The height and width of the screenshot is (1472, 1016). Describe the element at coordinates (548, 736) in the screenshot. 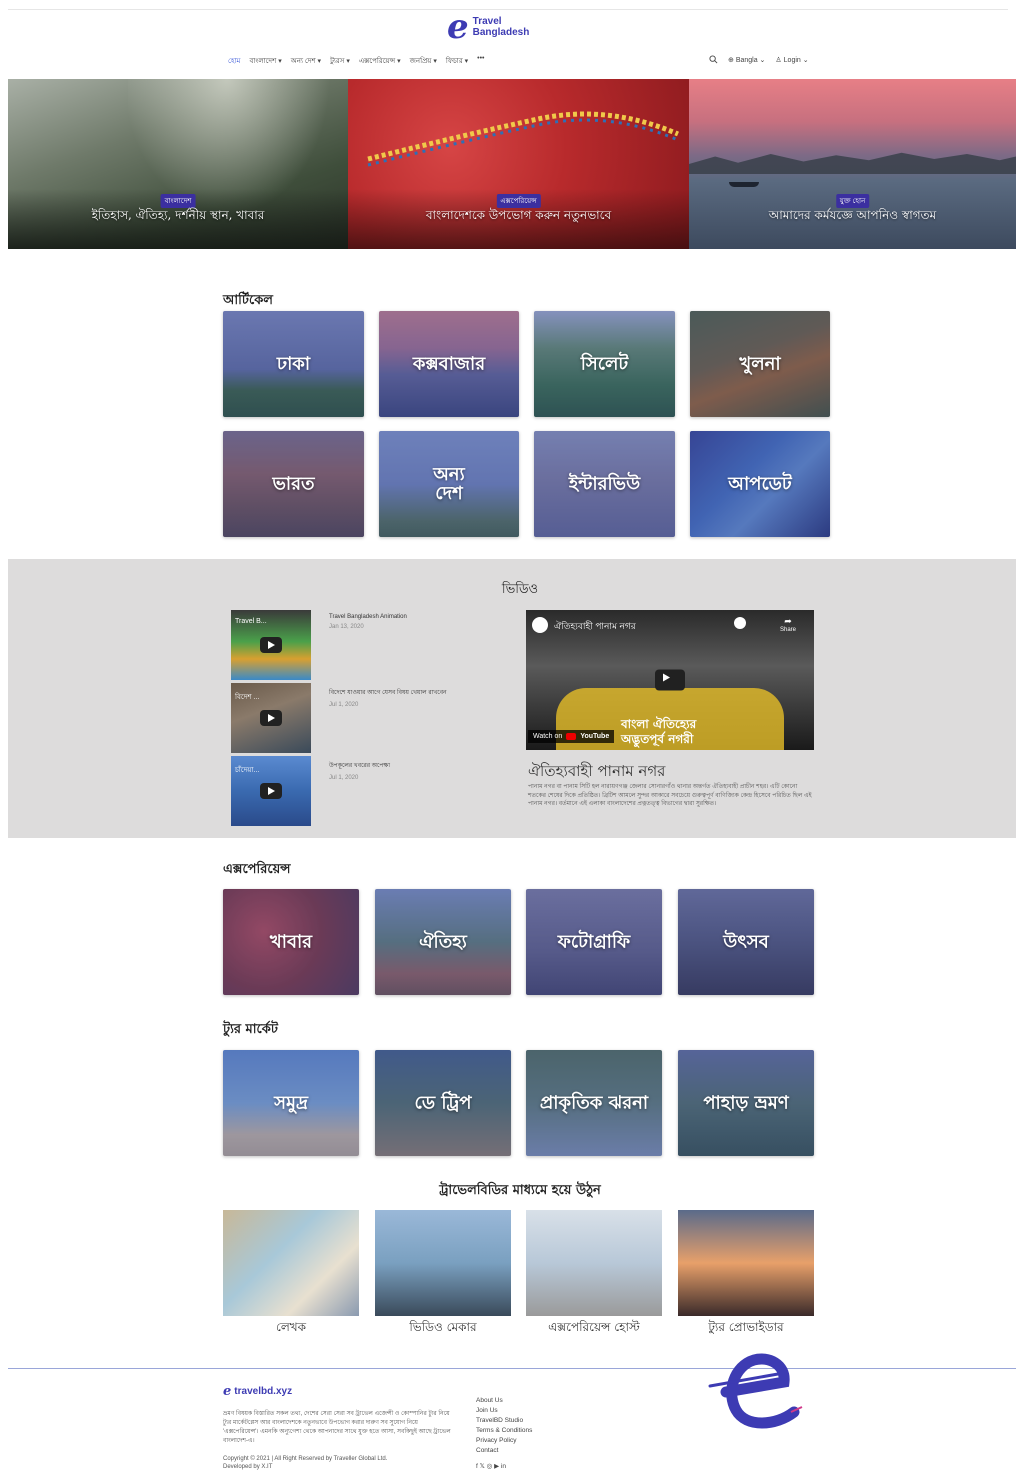

I see `watch-on-label: Watch on` at that location.